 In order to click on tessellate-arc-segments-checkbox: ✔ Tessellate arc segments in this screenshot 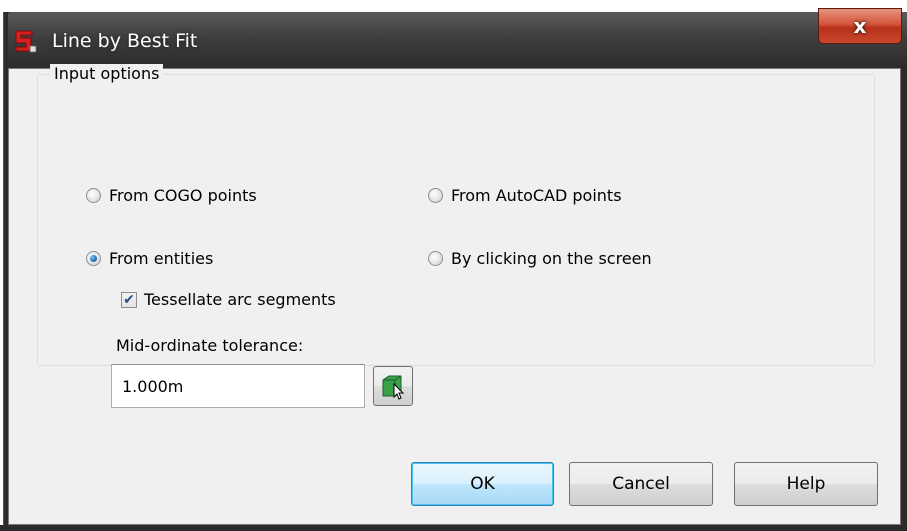, I will do `click(228, 299)`.